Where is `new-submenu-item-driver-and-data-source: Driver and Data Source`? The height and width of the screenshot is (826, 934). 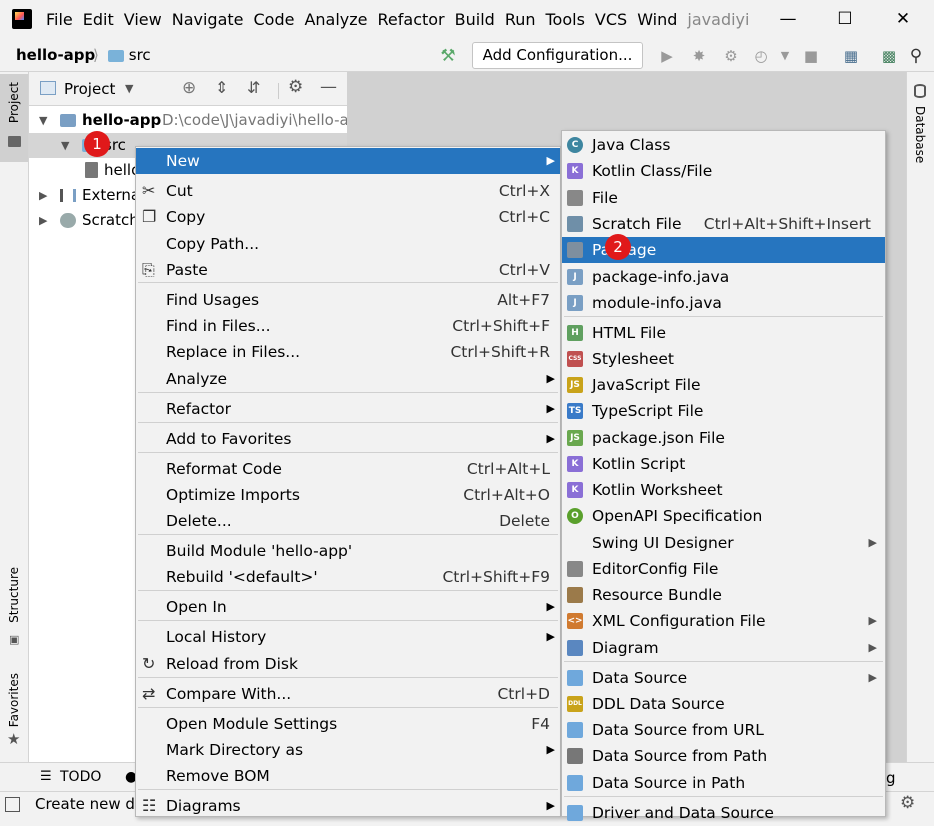
new-submenu-item-driver-and-data-source: Driver and Data Source is located at coordinates (723, 813).